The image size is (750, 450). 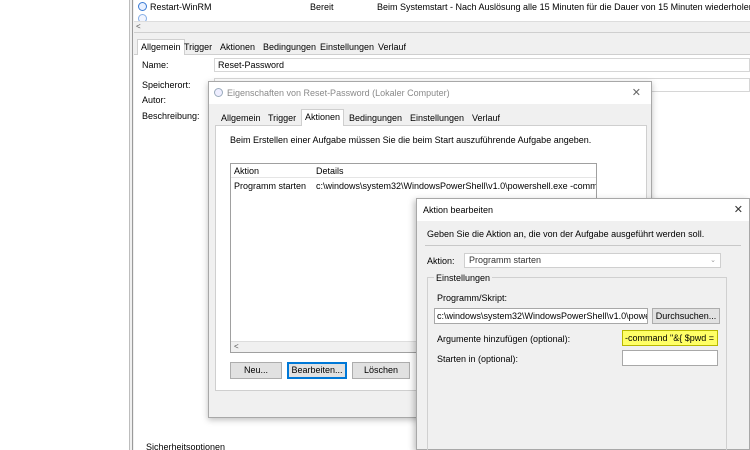 I want to click on name-label: Name:, so click(x=155, y=65).